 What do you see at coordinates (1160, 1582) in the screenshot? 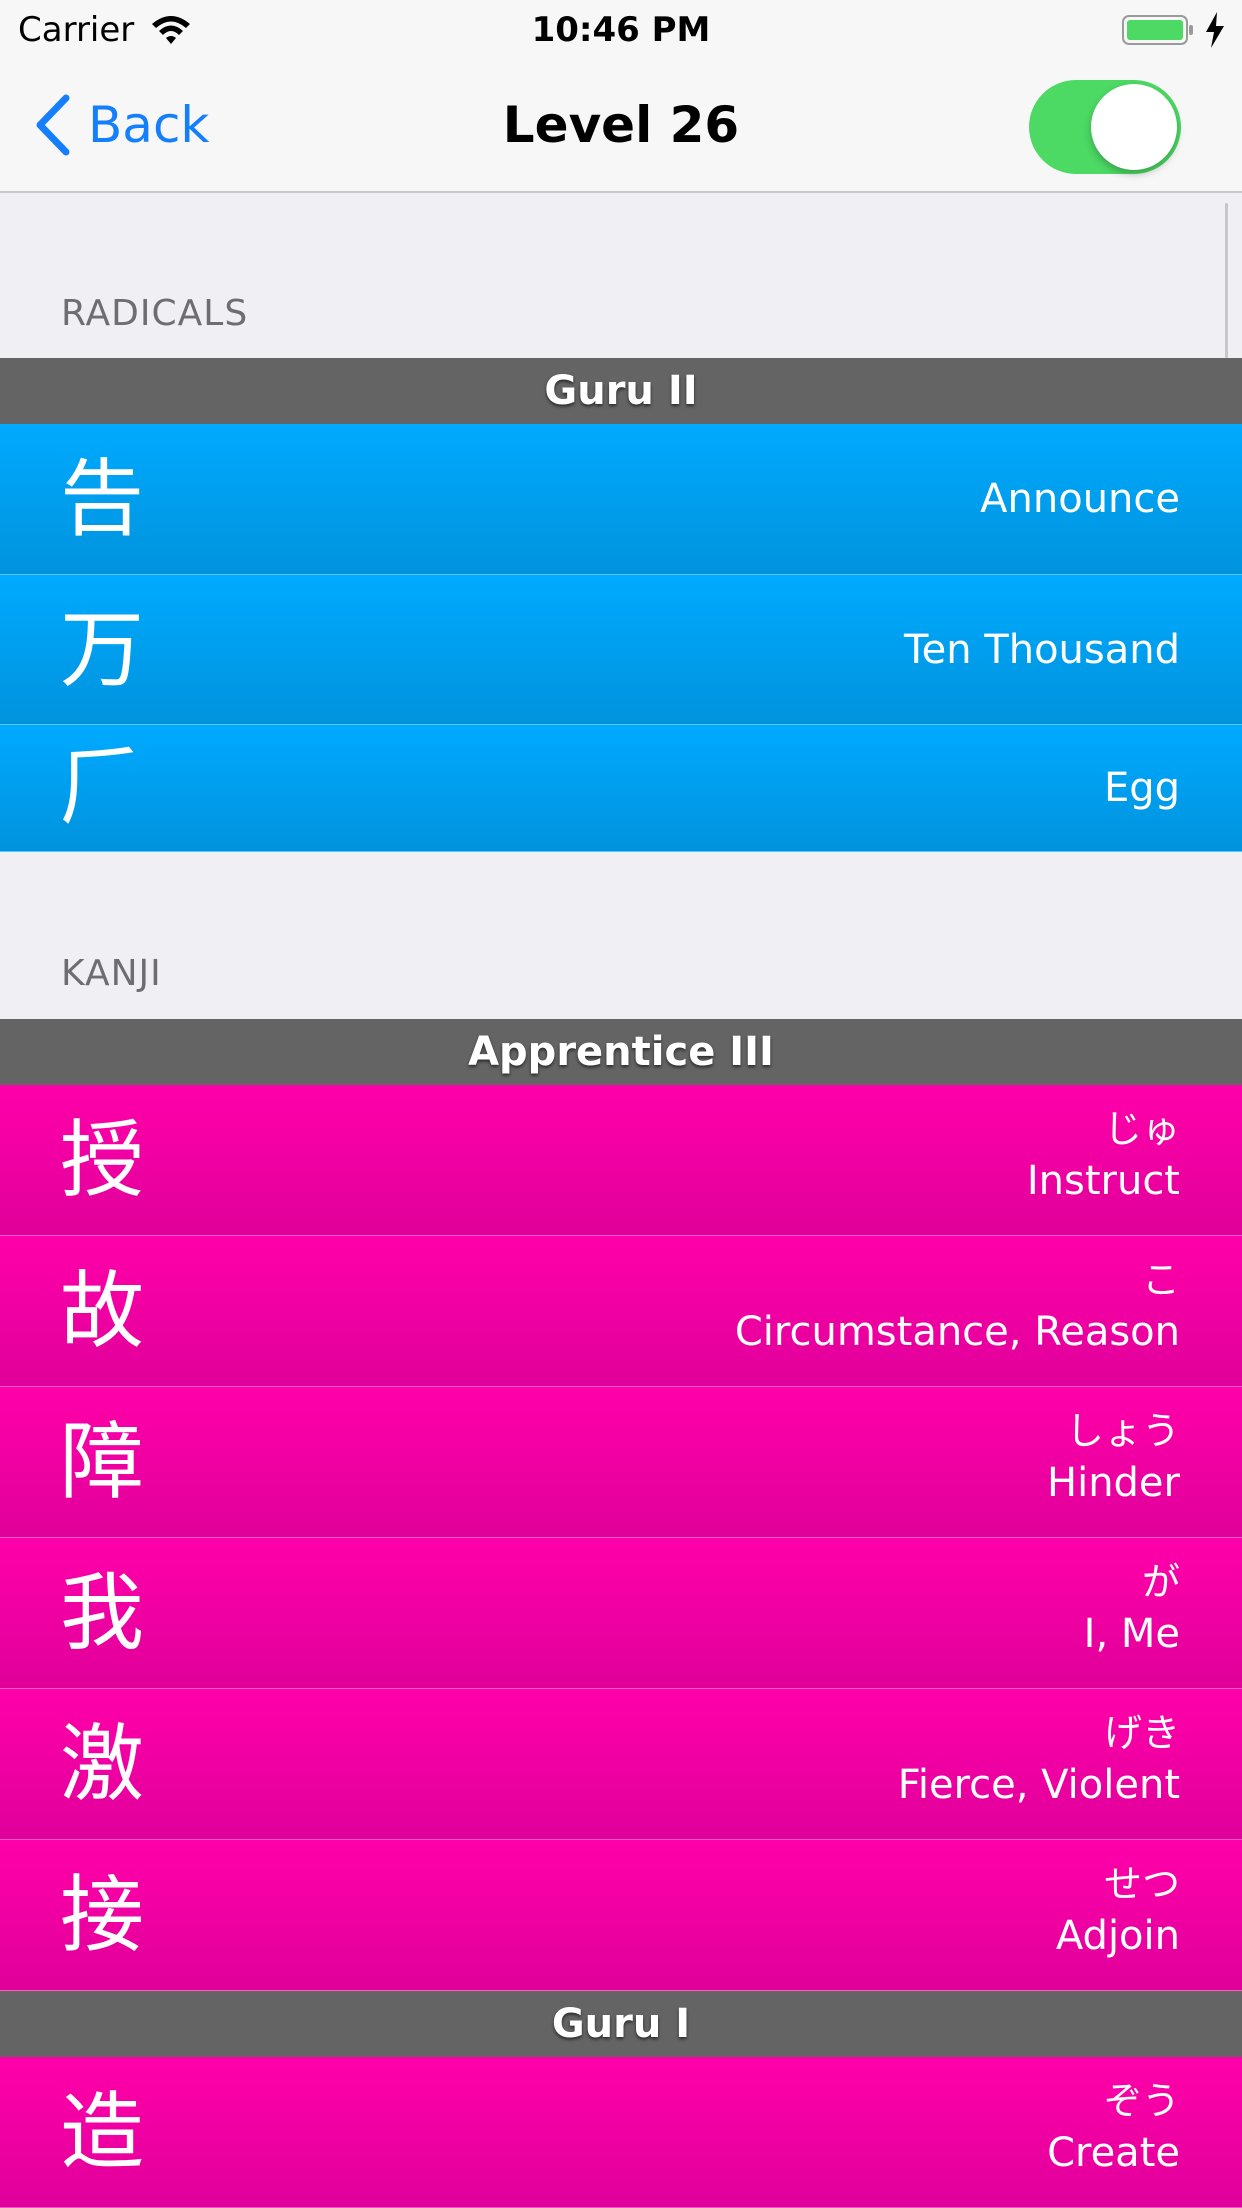
I see `kanji-reading: が` at bounding box center [1160, 1582].